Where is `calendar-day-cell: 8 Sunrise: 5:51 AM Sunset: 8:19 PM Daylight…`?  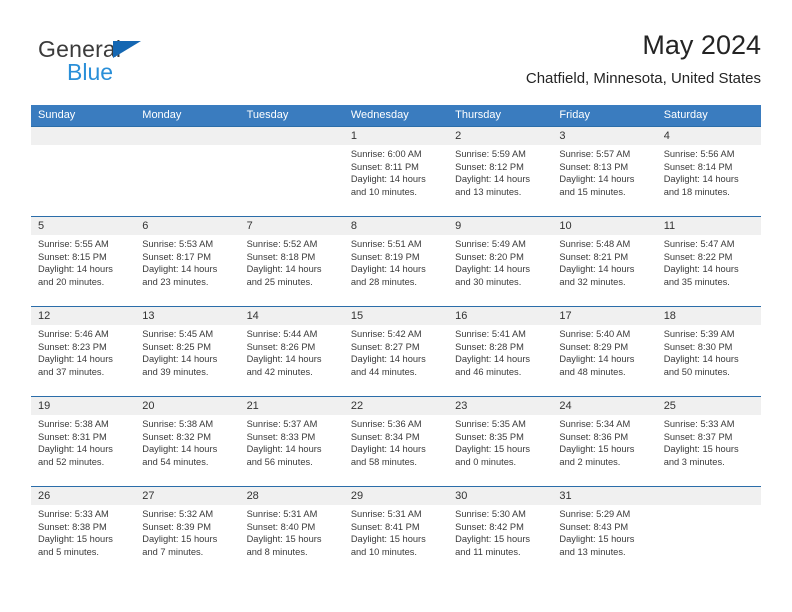
calendar-day-cell: 8 Sunrise: 5:51 AM Sunset: 8:19 PM Daylight… is located at coordinates (396, 261).